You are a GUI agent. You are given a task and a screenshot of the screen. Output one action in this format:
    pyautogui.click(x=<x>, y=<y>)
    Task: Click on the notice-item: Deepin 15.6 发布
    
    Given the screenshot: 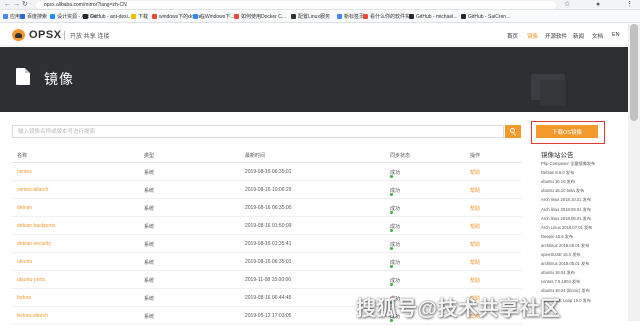 What is the action you would take?
    pyautogui.click(x=557, y=237)
    